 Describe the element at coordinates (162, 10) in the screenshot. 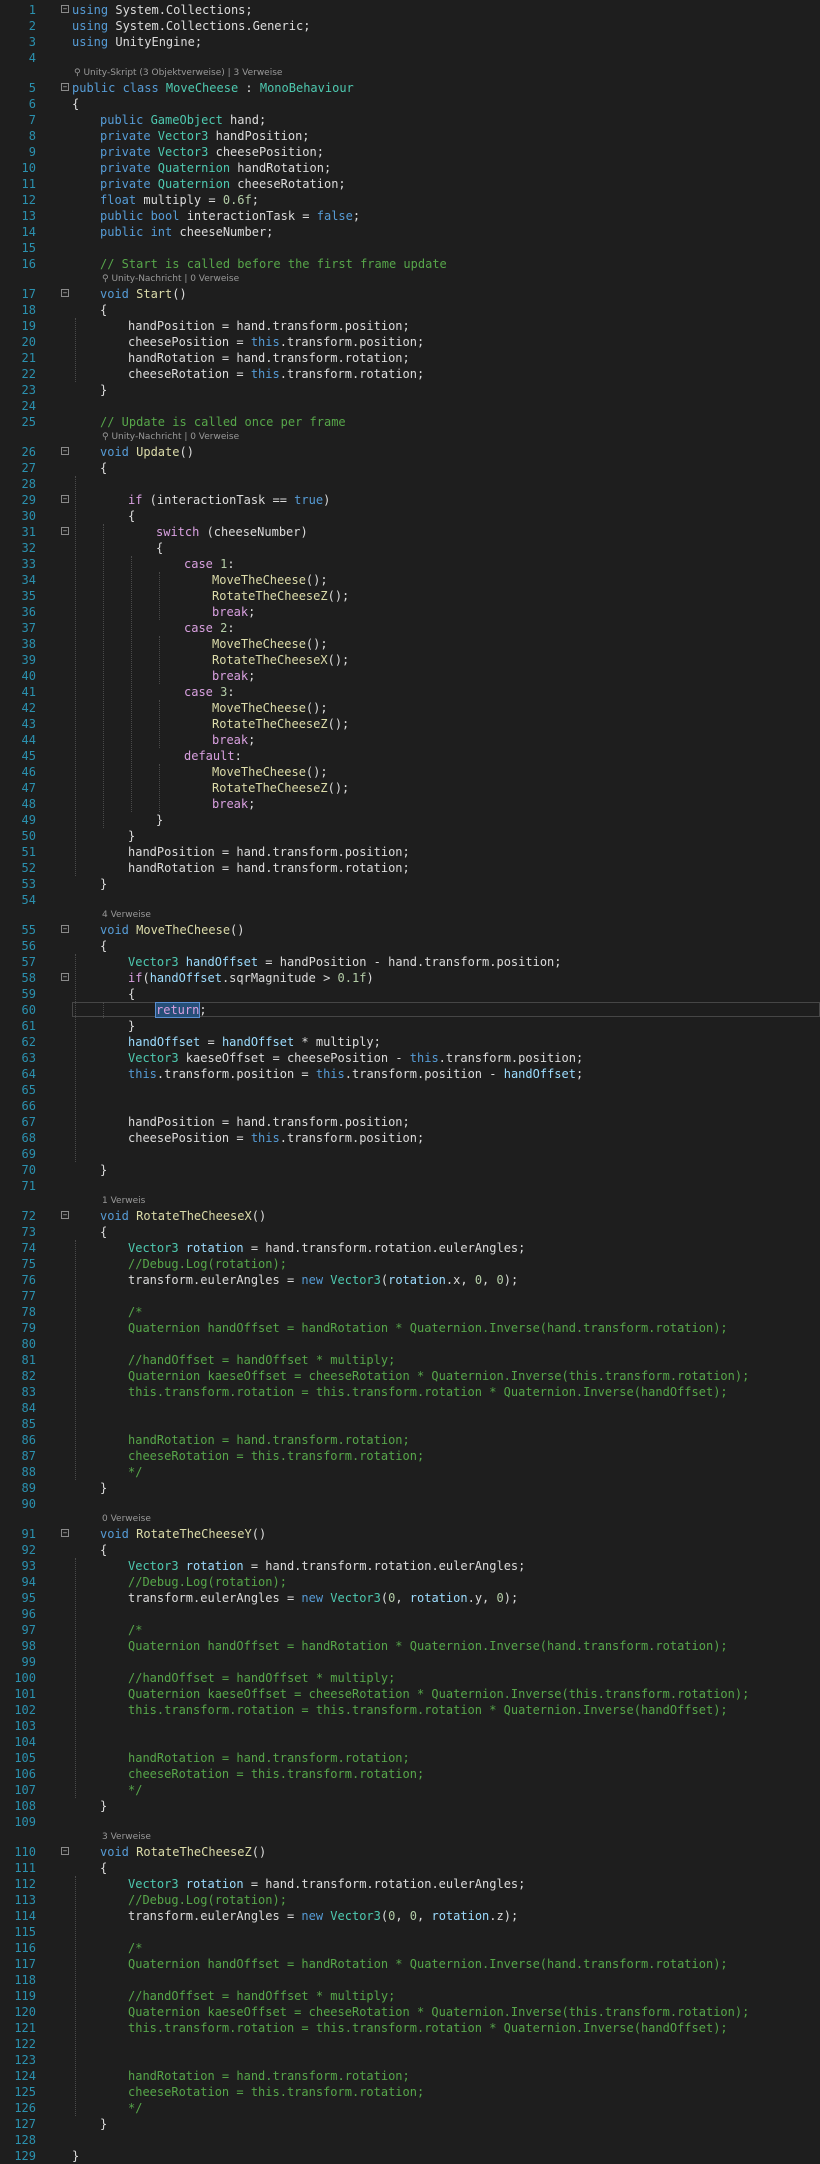

I see `code-text: using System.Collections;` at that location.